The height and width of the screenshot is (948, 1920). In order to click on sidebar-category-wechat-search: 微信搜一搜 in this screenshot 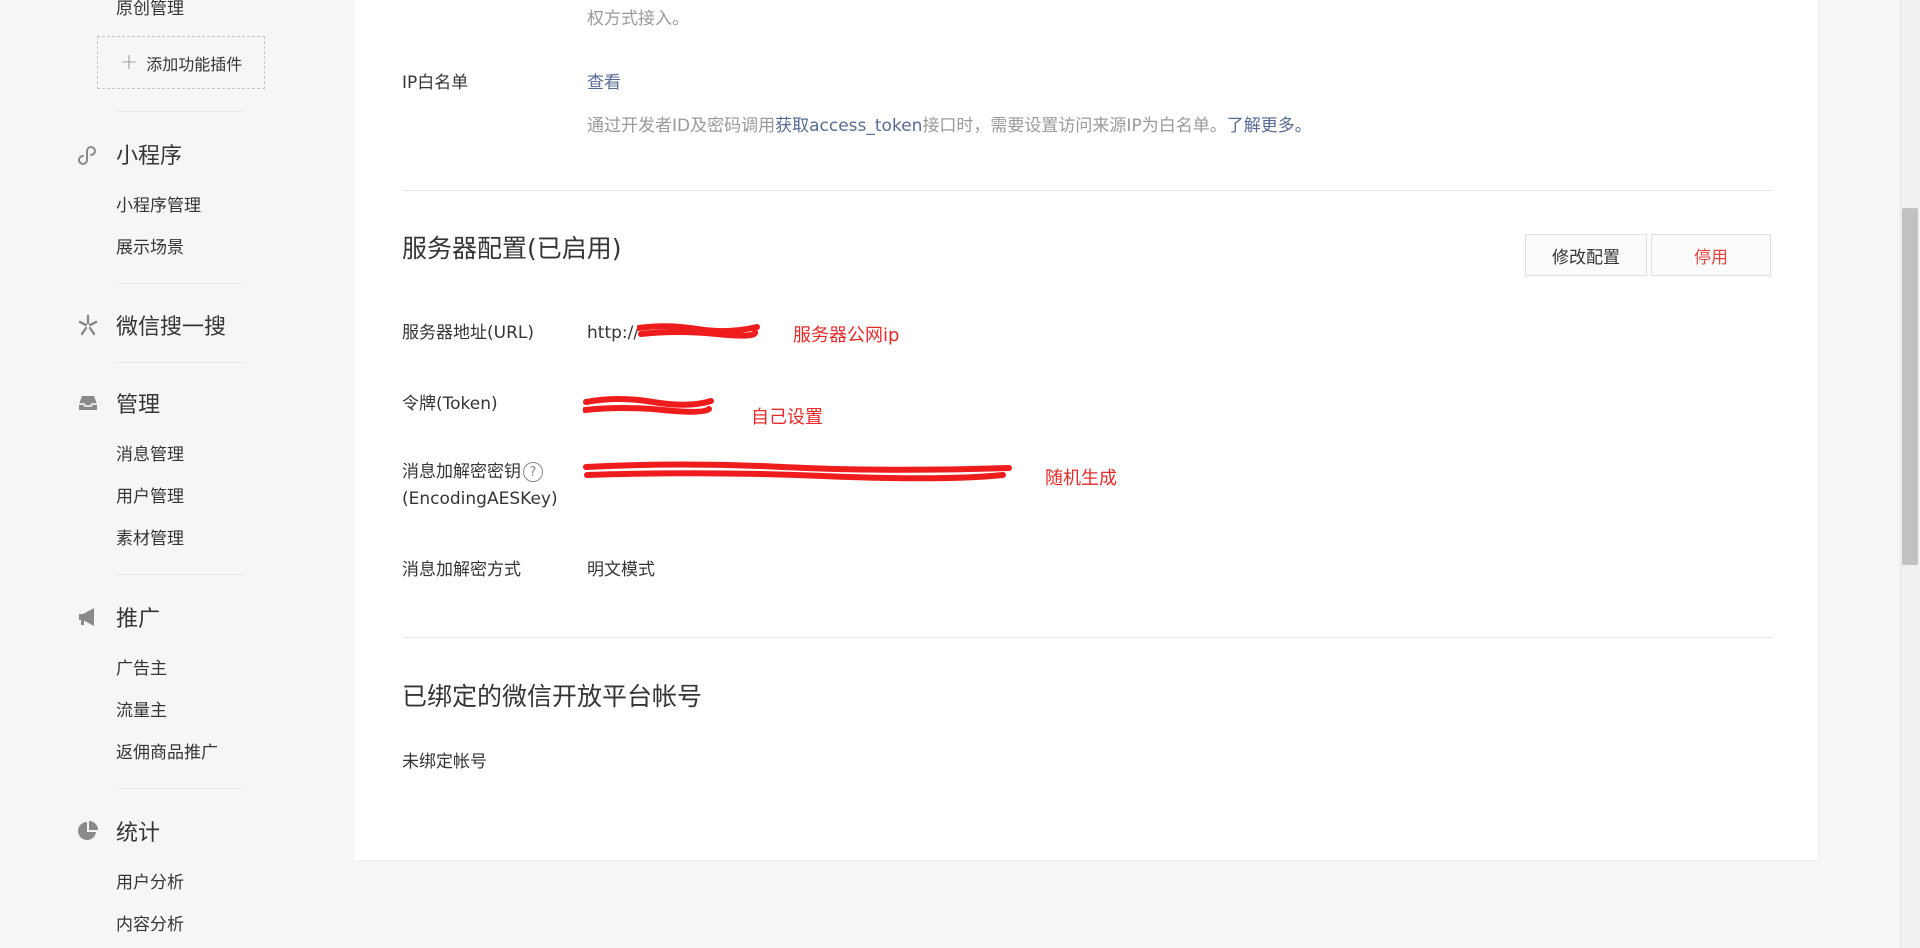, I will do `click(151, 325)`.